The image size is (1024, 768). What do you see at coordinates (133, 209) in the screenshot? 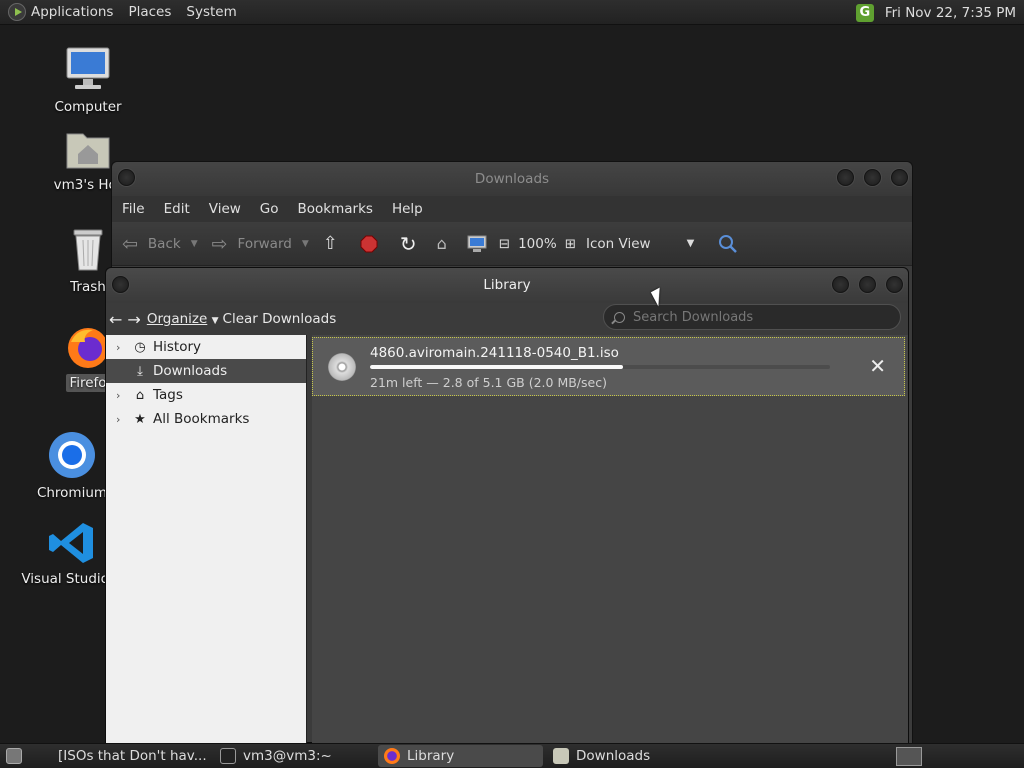
I see `menu-file: File` at bounding box center [133, 209].